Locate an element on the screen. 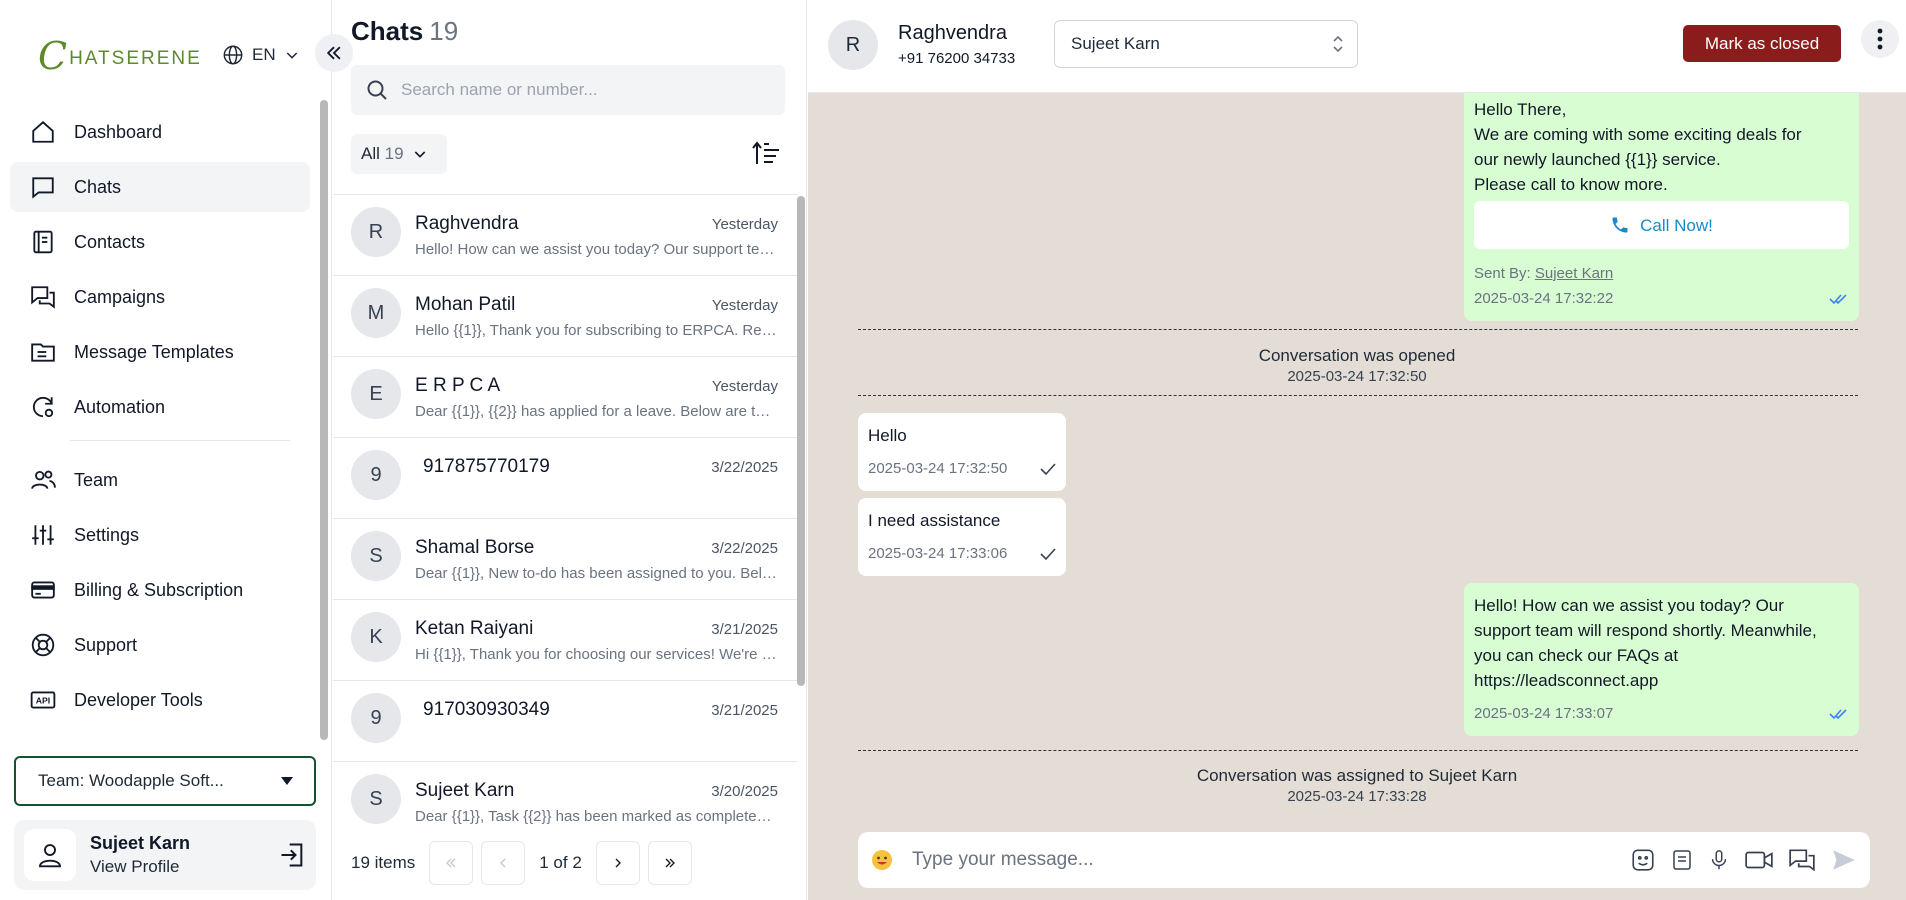 The height and width of the screenshot is (900, 1906). template-icon is located at coordinates (1682, 860).